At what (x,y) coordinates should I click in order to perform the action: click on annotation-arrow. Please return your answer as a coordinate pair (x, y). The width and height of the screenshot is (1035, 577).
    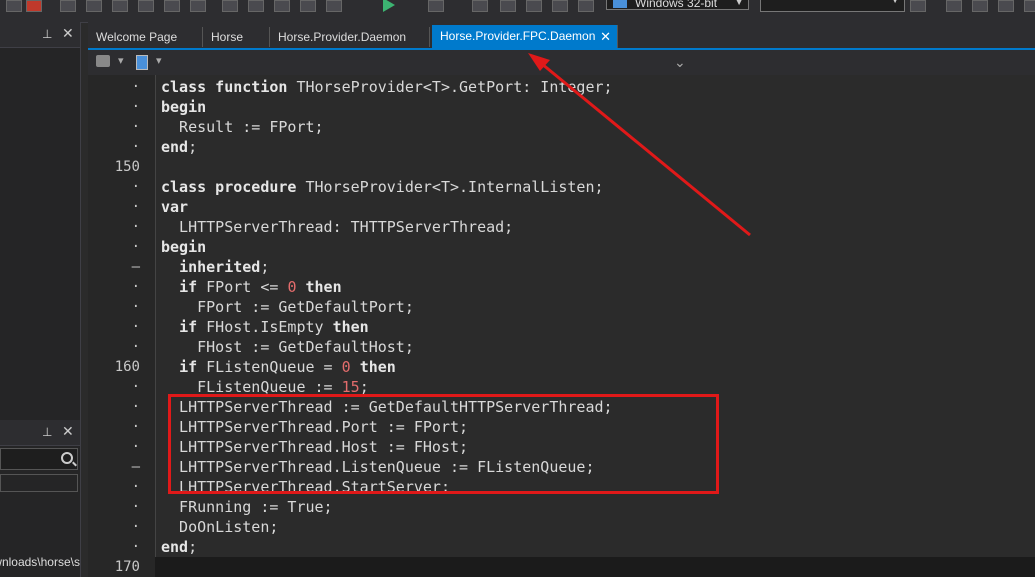
    Looking at the image, I should click on (639, 145).